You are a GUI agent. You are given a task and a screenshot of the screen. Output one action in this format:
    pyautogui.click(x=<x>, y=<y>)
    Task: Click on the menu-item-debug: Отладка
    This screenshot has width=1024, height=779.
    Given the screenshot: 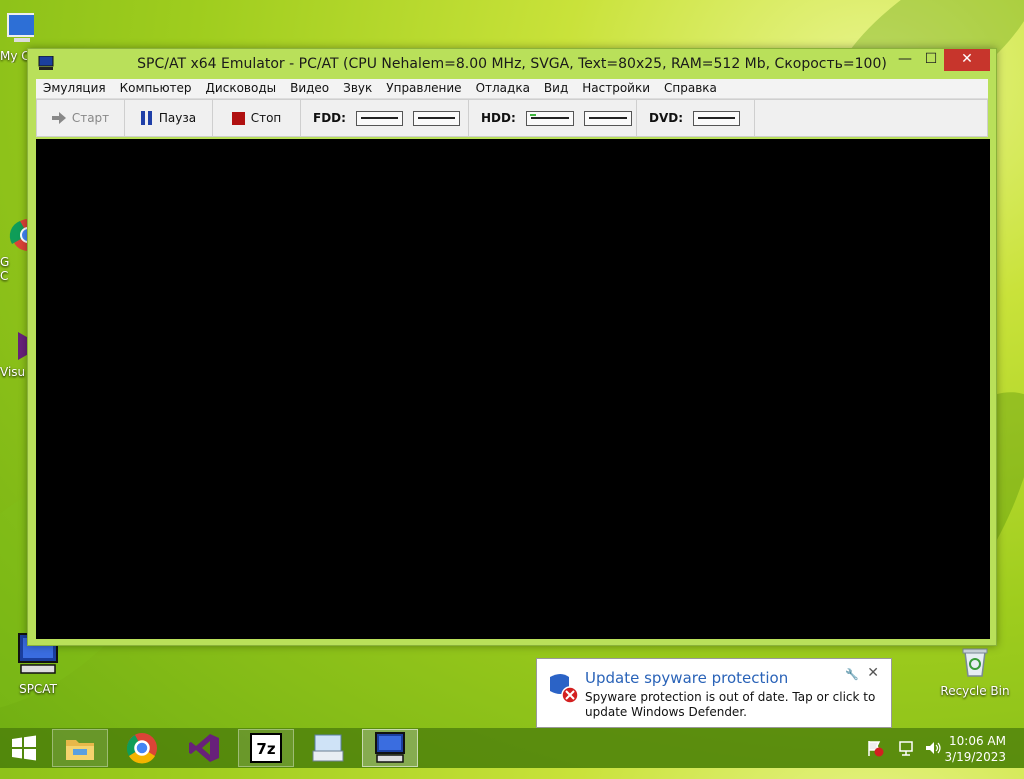 What is the action you would take?
    pyautogui.click(x=503, y=88)
    